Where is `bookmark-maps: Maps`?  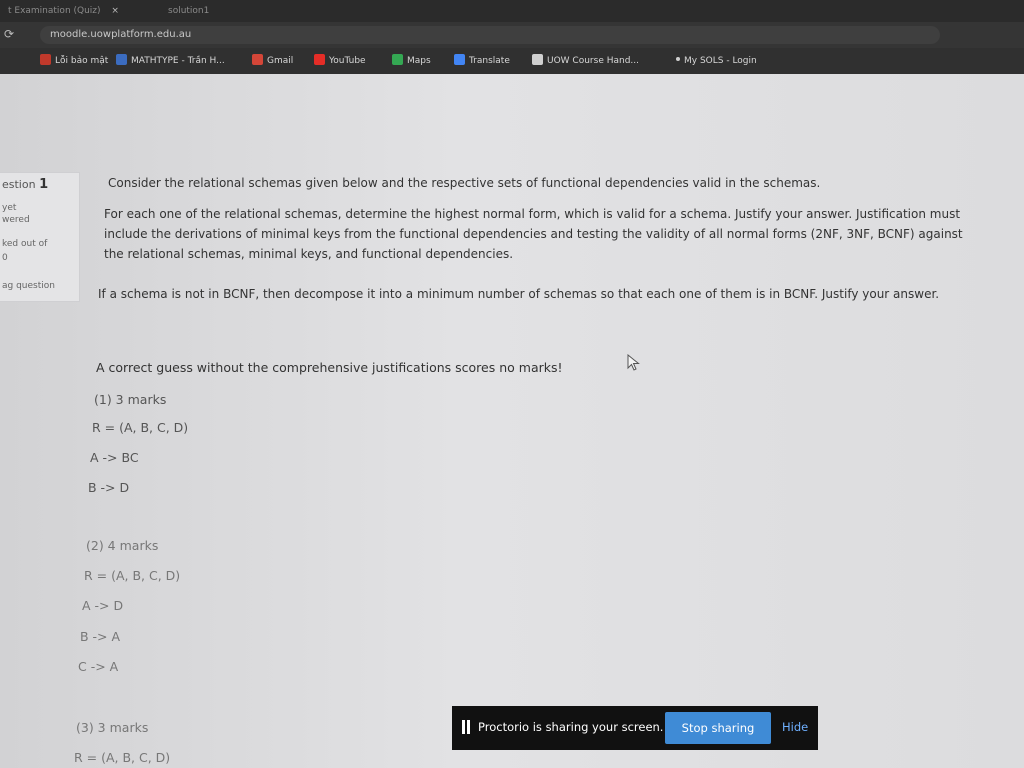
bookmark-maps: Maps is located at coordinates (411, 61).